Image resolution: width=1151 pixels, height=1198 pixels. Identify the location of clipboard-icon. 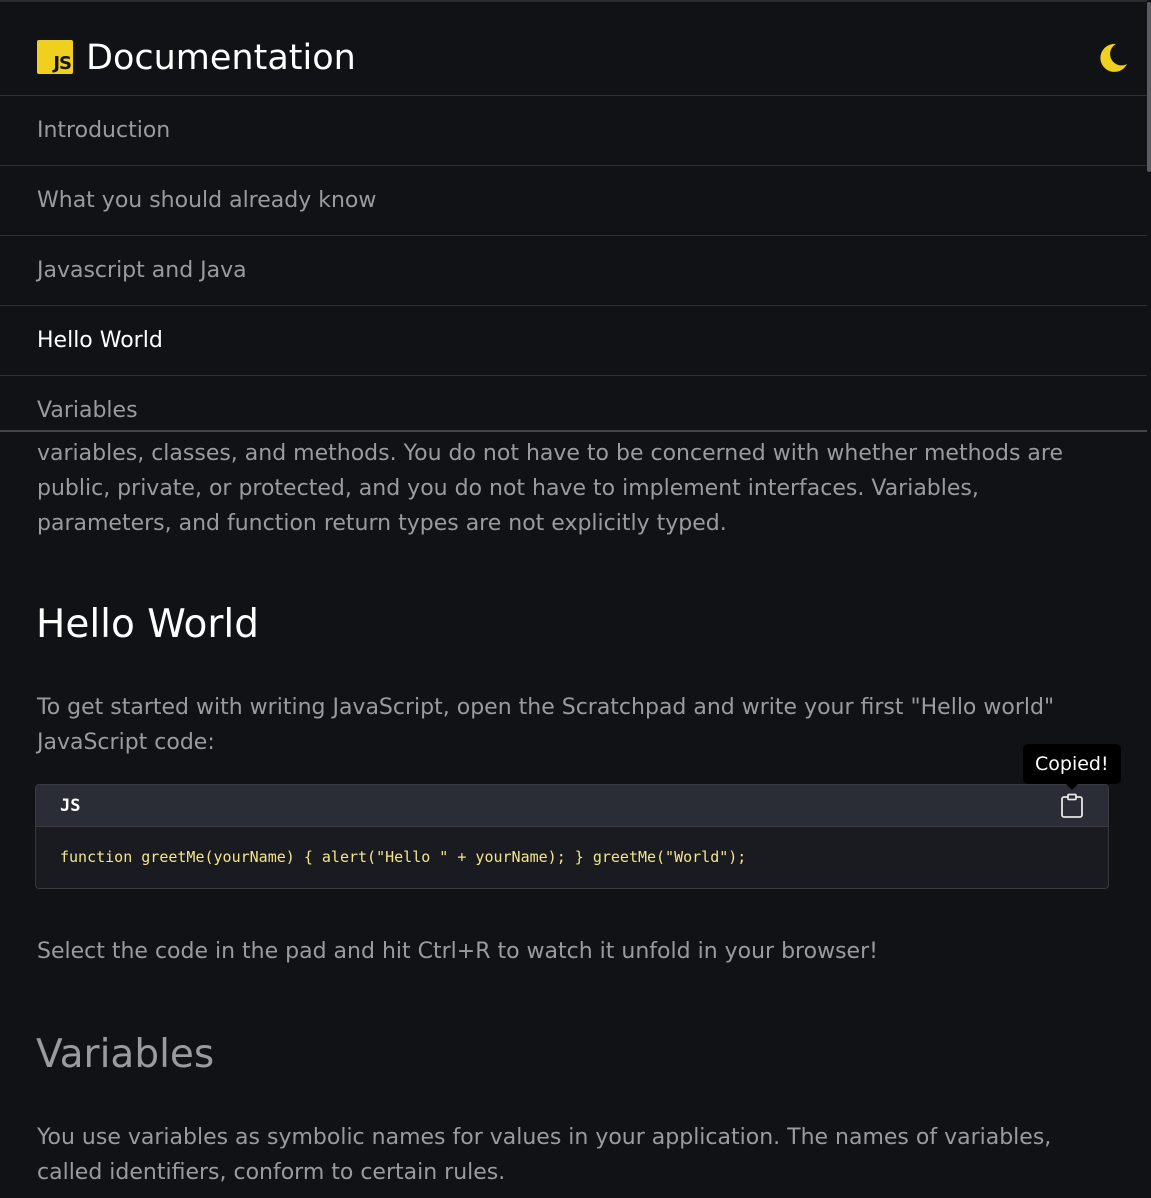
(1072, 806).